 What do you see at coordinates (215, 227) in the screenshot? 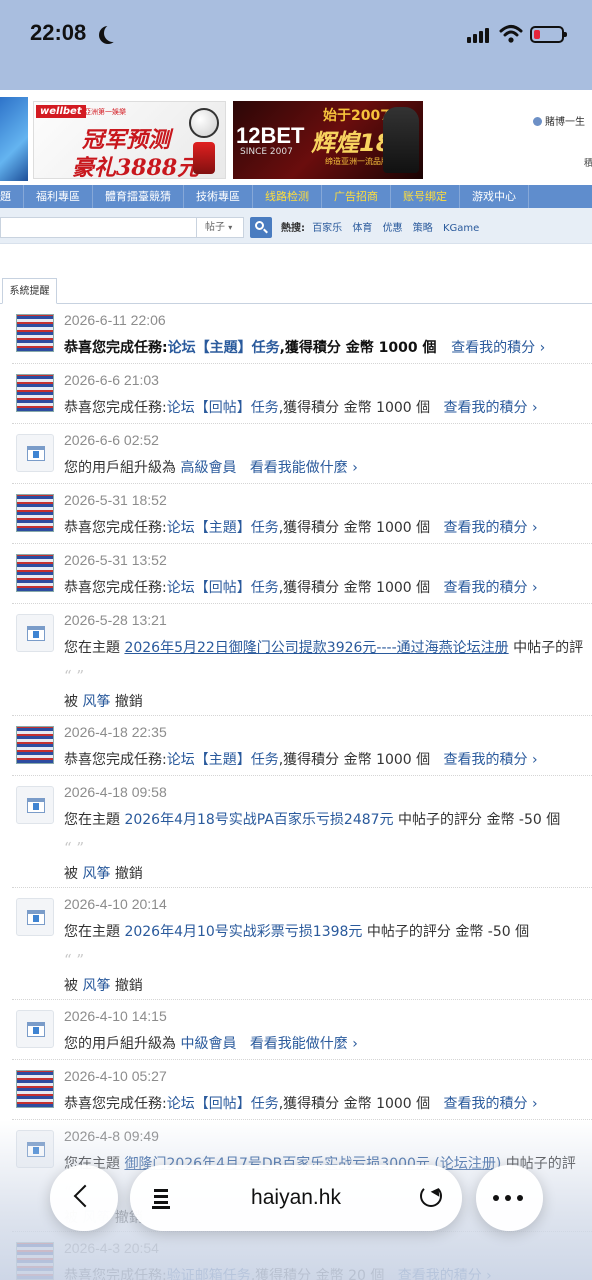
I see `search-type-value: 帖子` at bounding box center [215, 227].